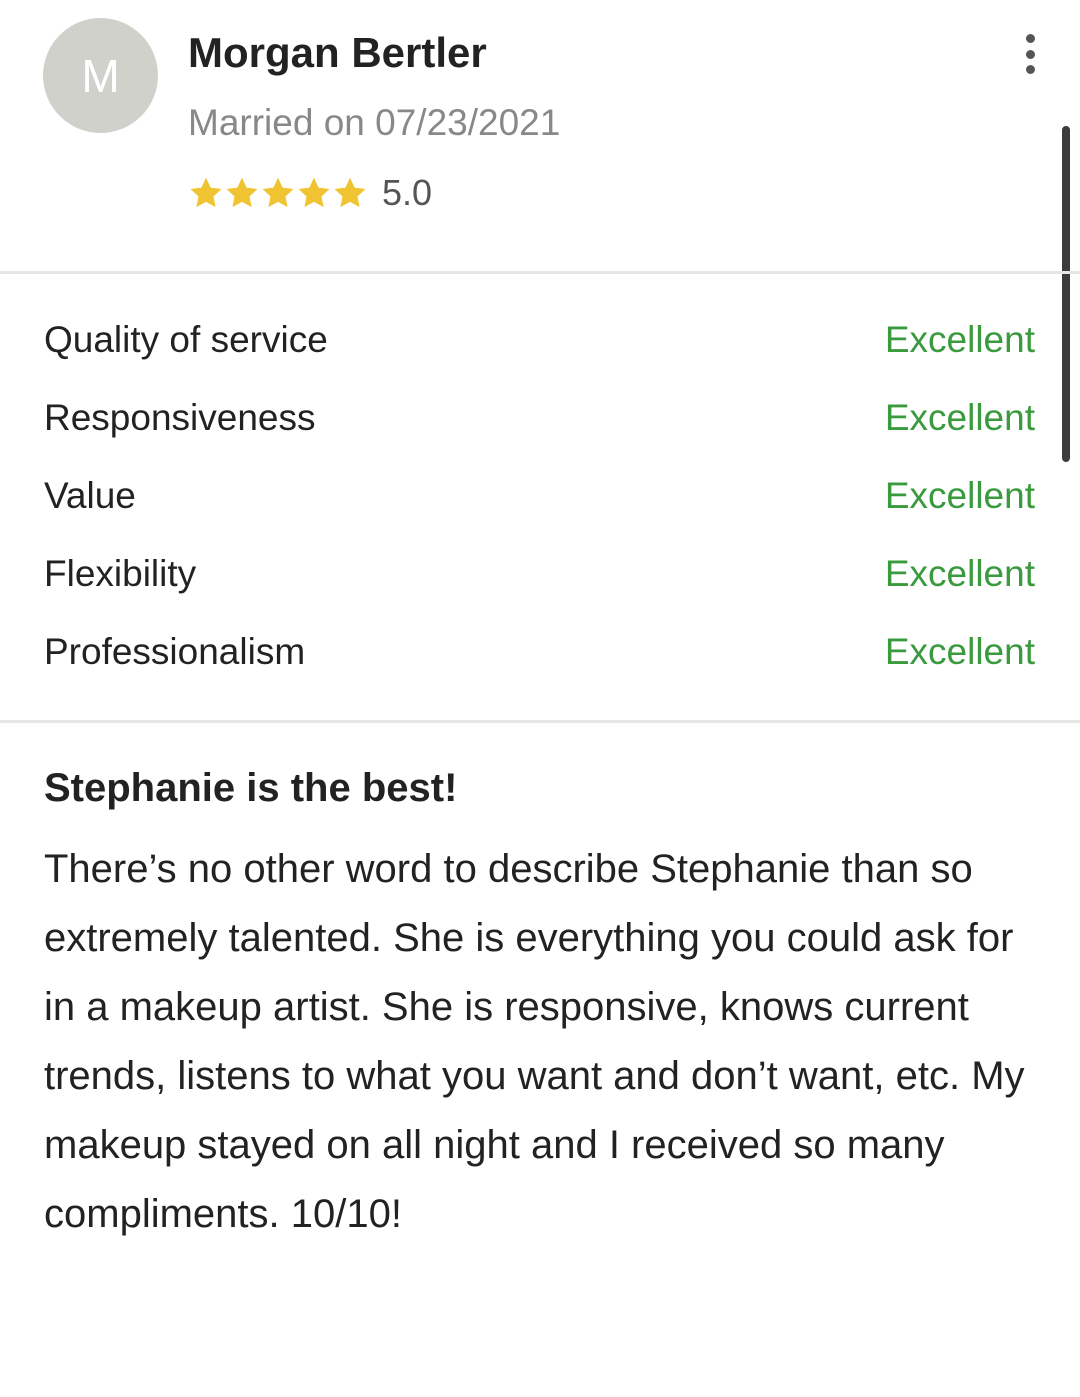 This screenshot has height=1397, width=1080. I want to click on rating-item-flexibility: Flexibility Excellent, so click(540, 585).